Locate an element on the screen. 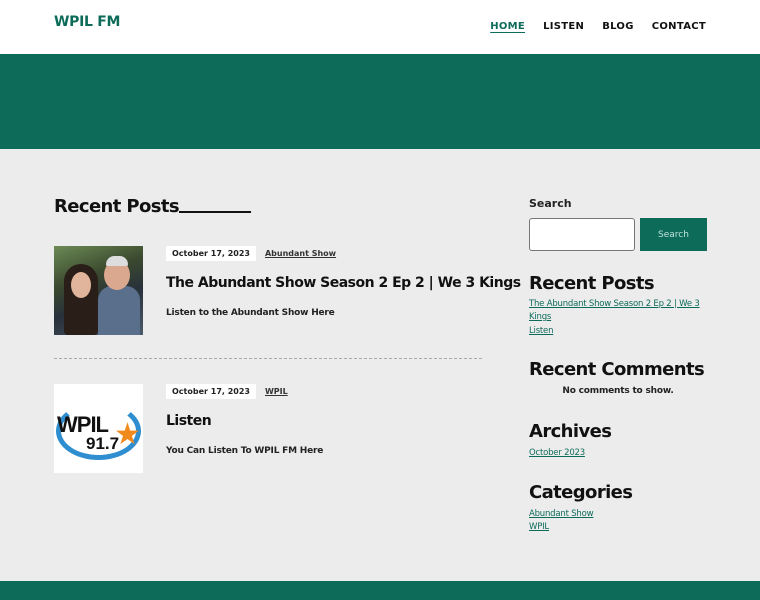 This screenshot has height=600, width=760. search-input is located at coordinates (582, 234).